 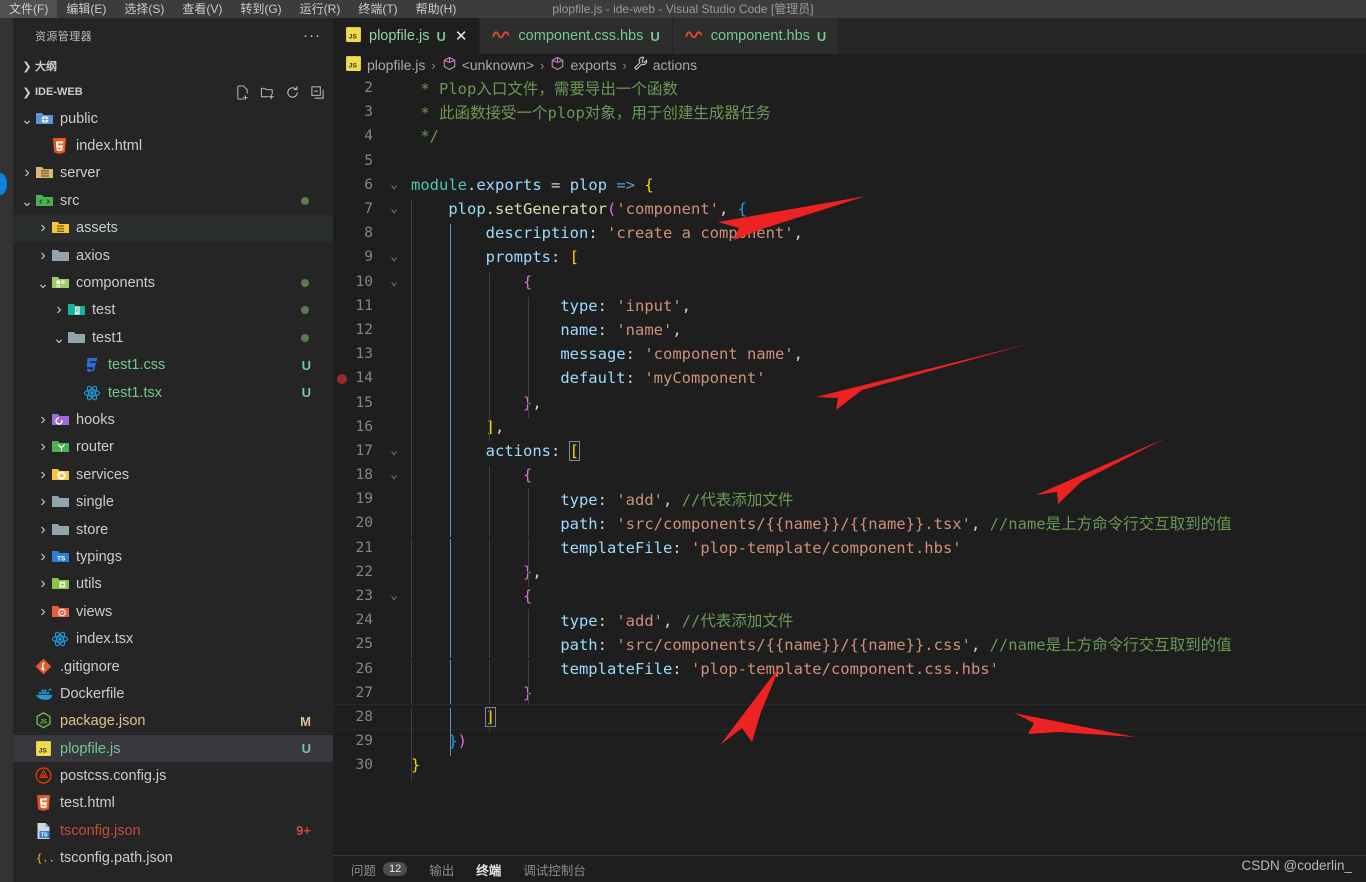 I want to click on code-line: 5, so click(x=849, y=161).